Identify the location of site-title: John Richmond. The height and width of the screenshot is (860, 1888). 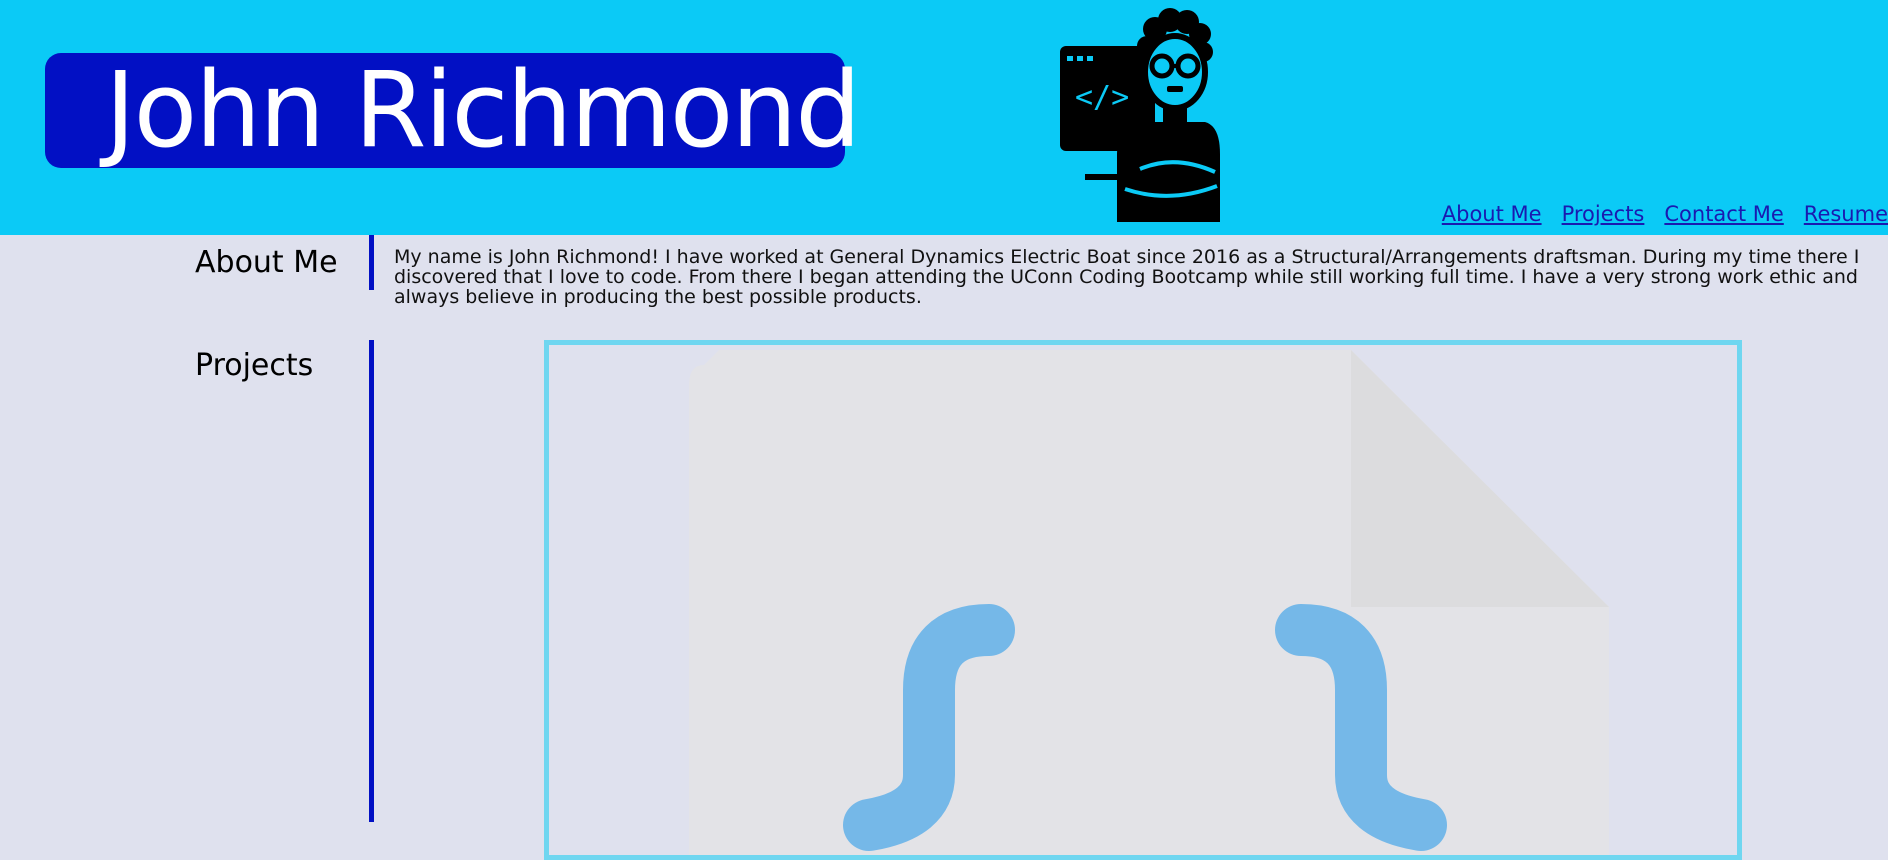
(483, 110).